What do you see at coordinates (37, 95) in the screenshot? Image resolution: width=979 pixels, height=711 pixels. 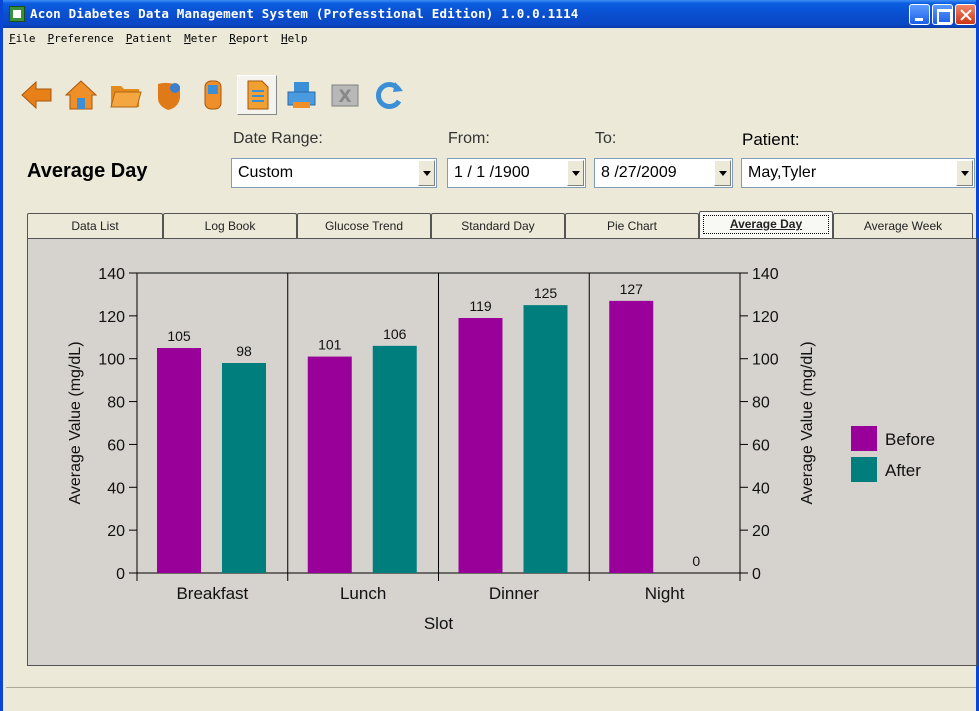 I see `back-arrow-icon` at bounding box center [37, 95].